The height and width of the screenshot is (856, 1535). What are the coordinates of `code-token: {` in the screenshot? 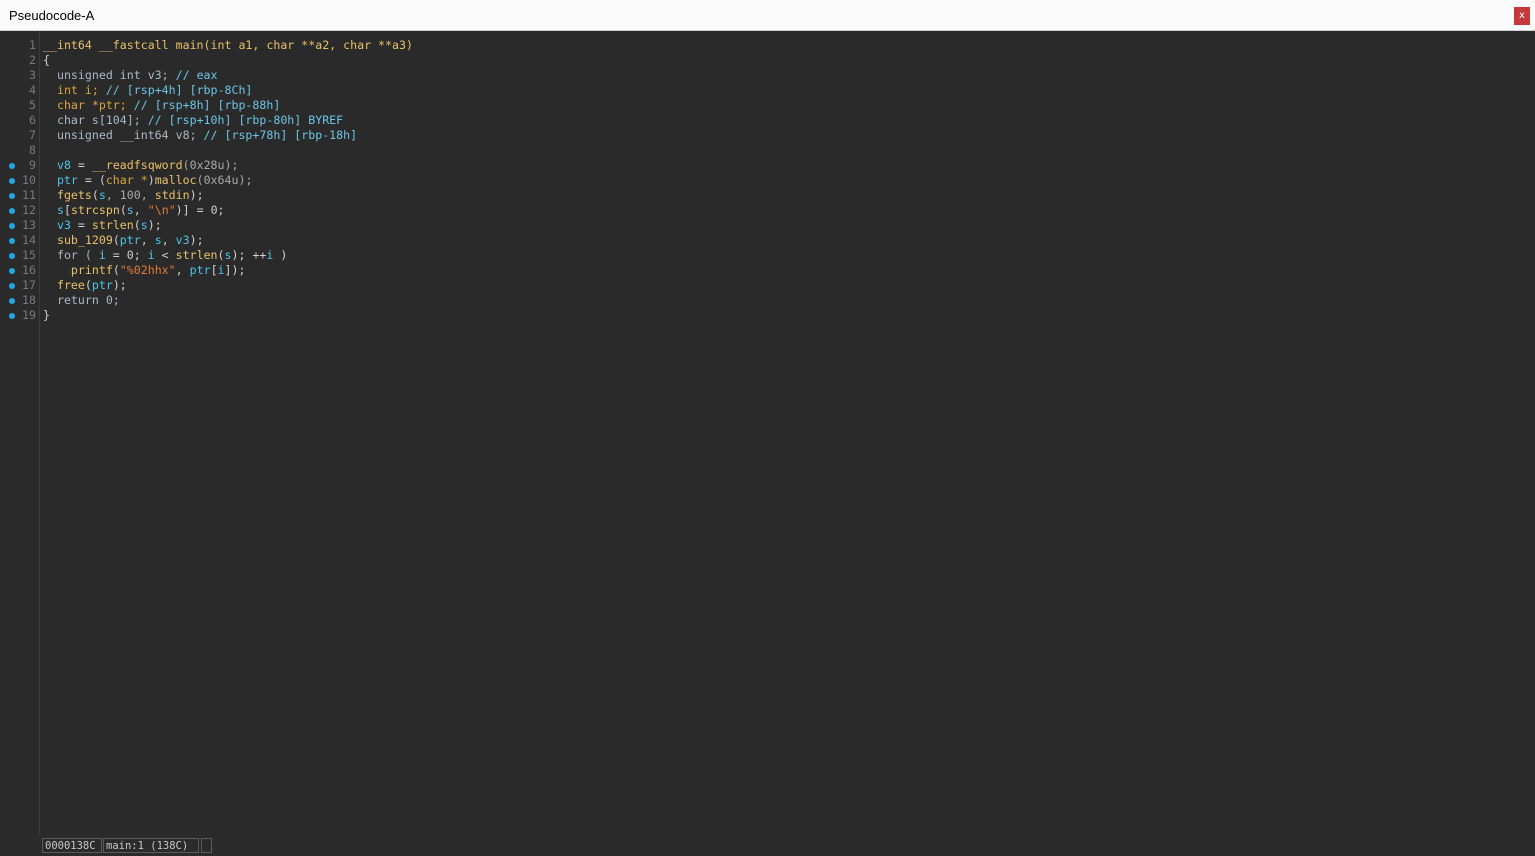 It's located at (46, 60).